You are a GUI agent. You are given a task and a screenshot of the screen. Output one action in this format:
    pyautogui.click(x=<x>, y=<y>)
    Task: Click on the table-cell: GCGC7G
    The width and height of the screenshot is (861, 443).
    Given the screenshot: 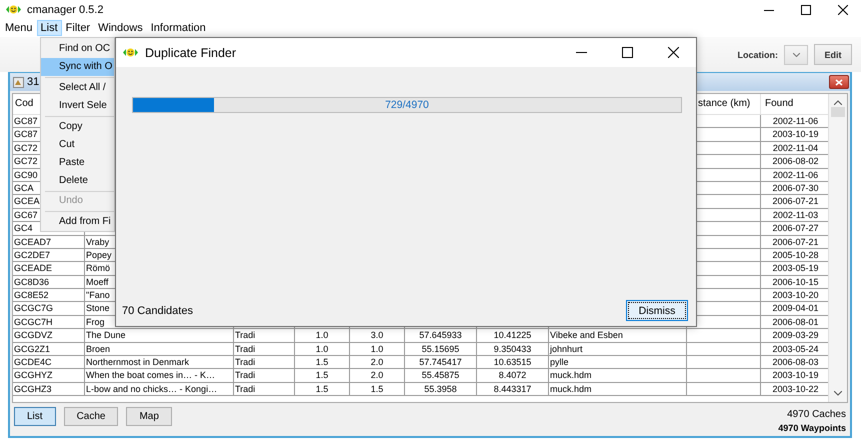 What is the action you would take?
    pyautogui.click(x=49, y=309)
    